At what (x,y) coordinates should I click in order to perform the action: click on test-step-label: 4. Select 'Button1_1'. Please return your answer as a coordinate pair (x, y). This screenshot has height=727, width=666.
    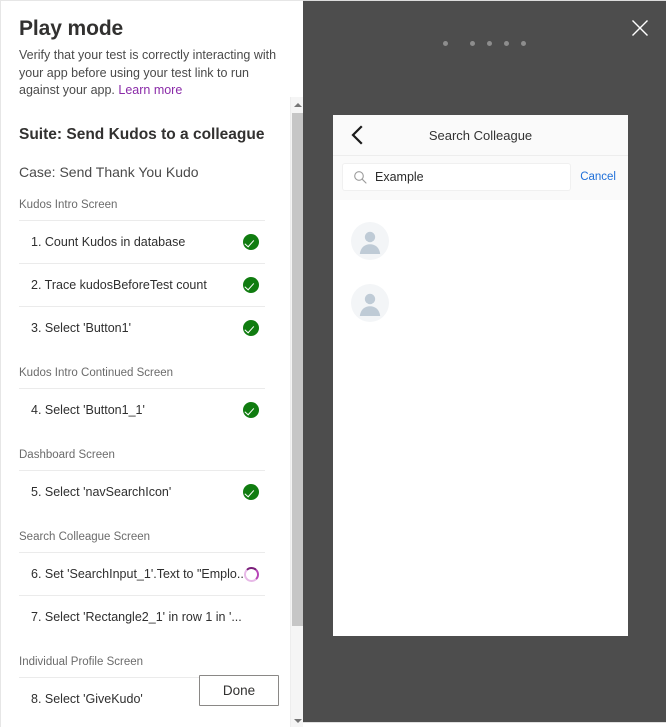
    Looking at the image, I should click on (88, 410).